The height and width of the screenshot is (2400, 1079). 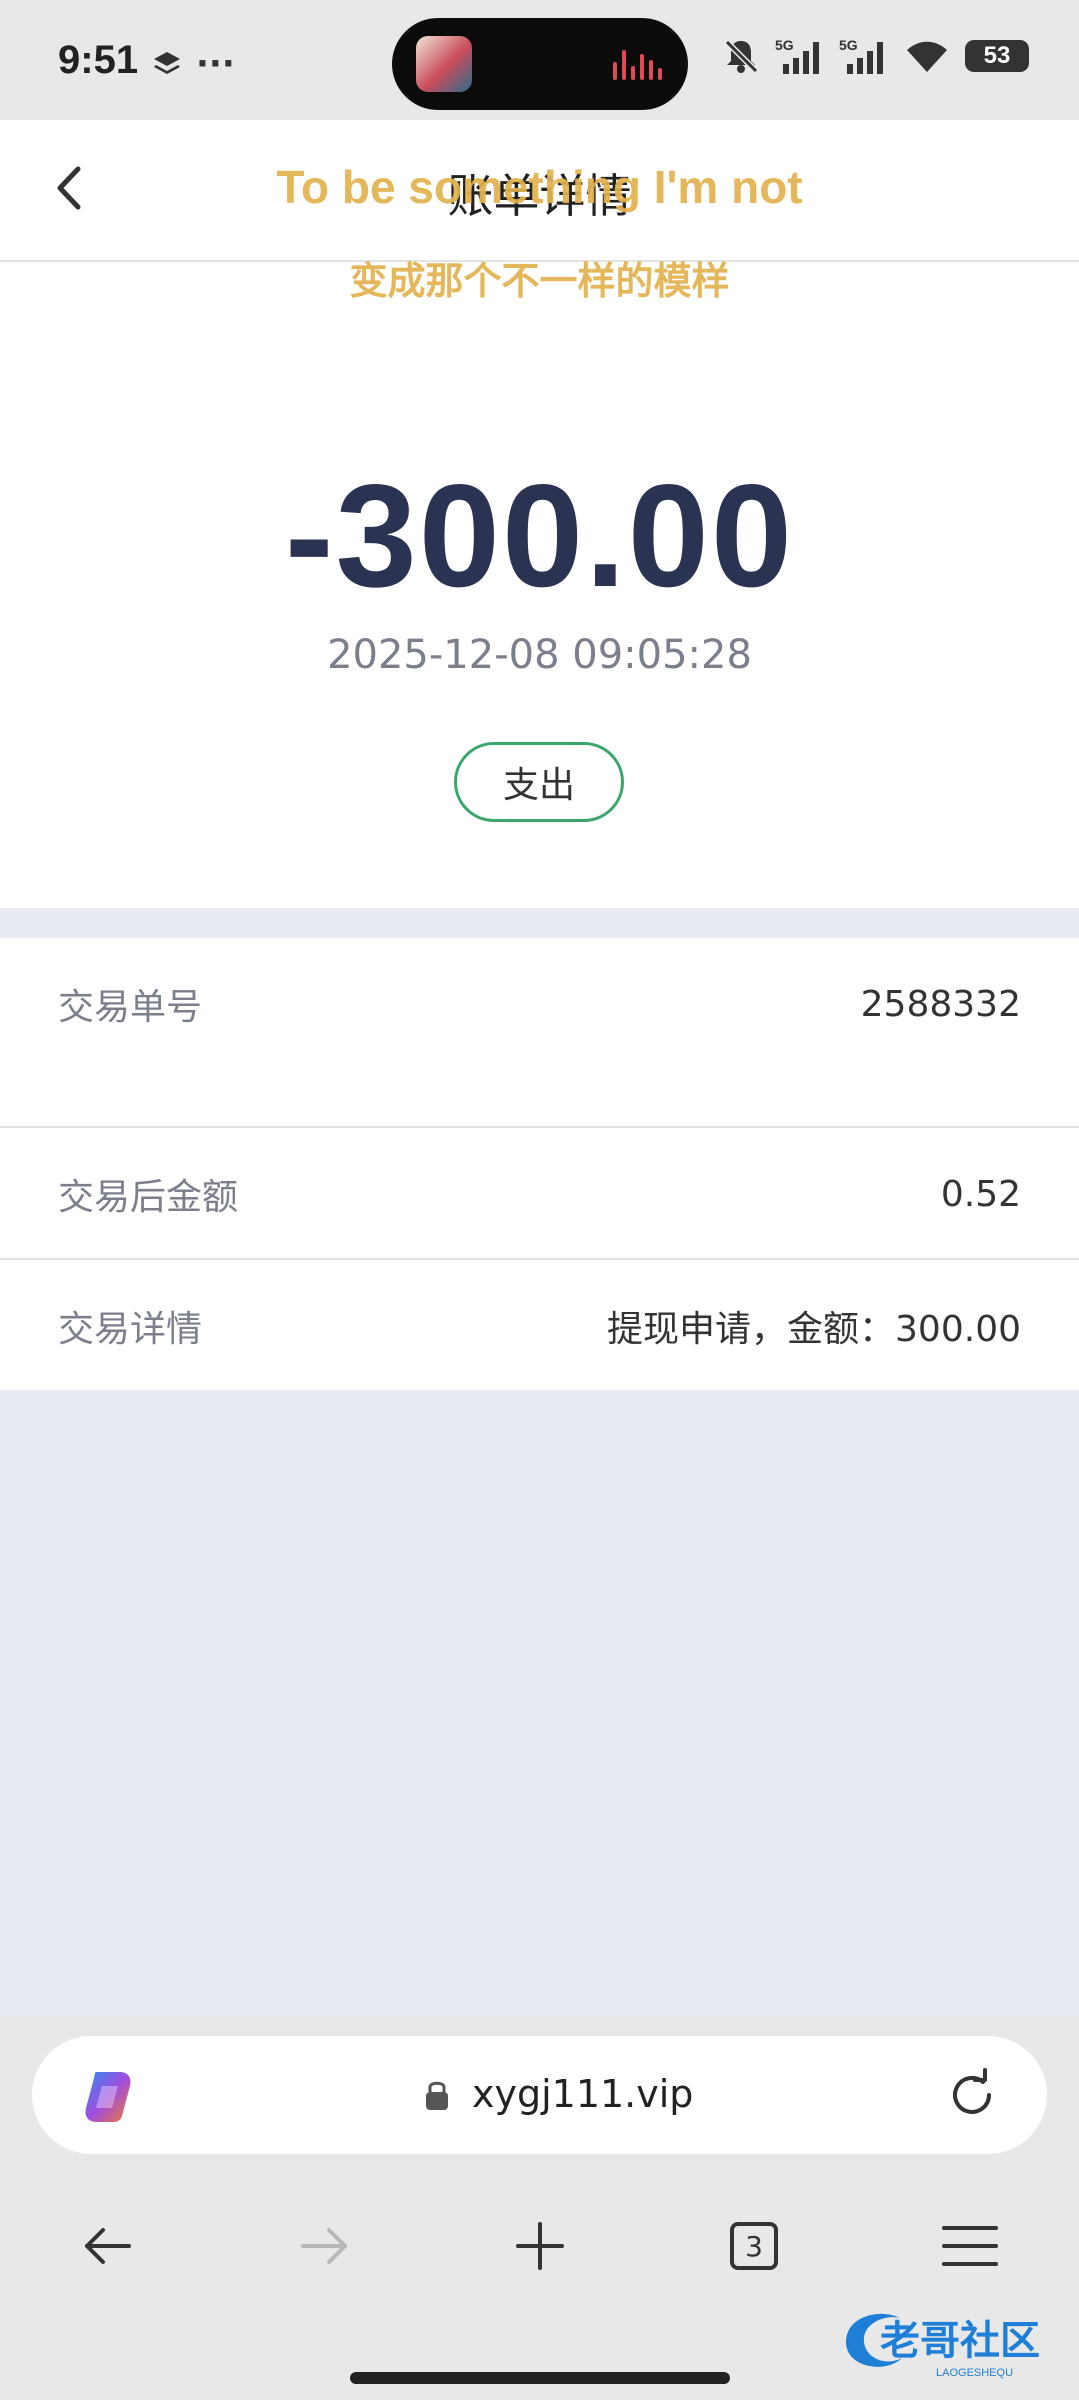 What do you see at coordinates (148, 1197) in the screenshot?
I see `detail-label: 交易后金额` at bounding box center [148, 1197].